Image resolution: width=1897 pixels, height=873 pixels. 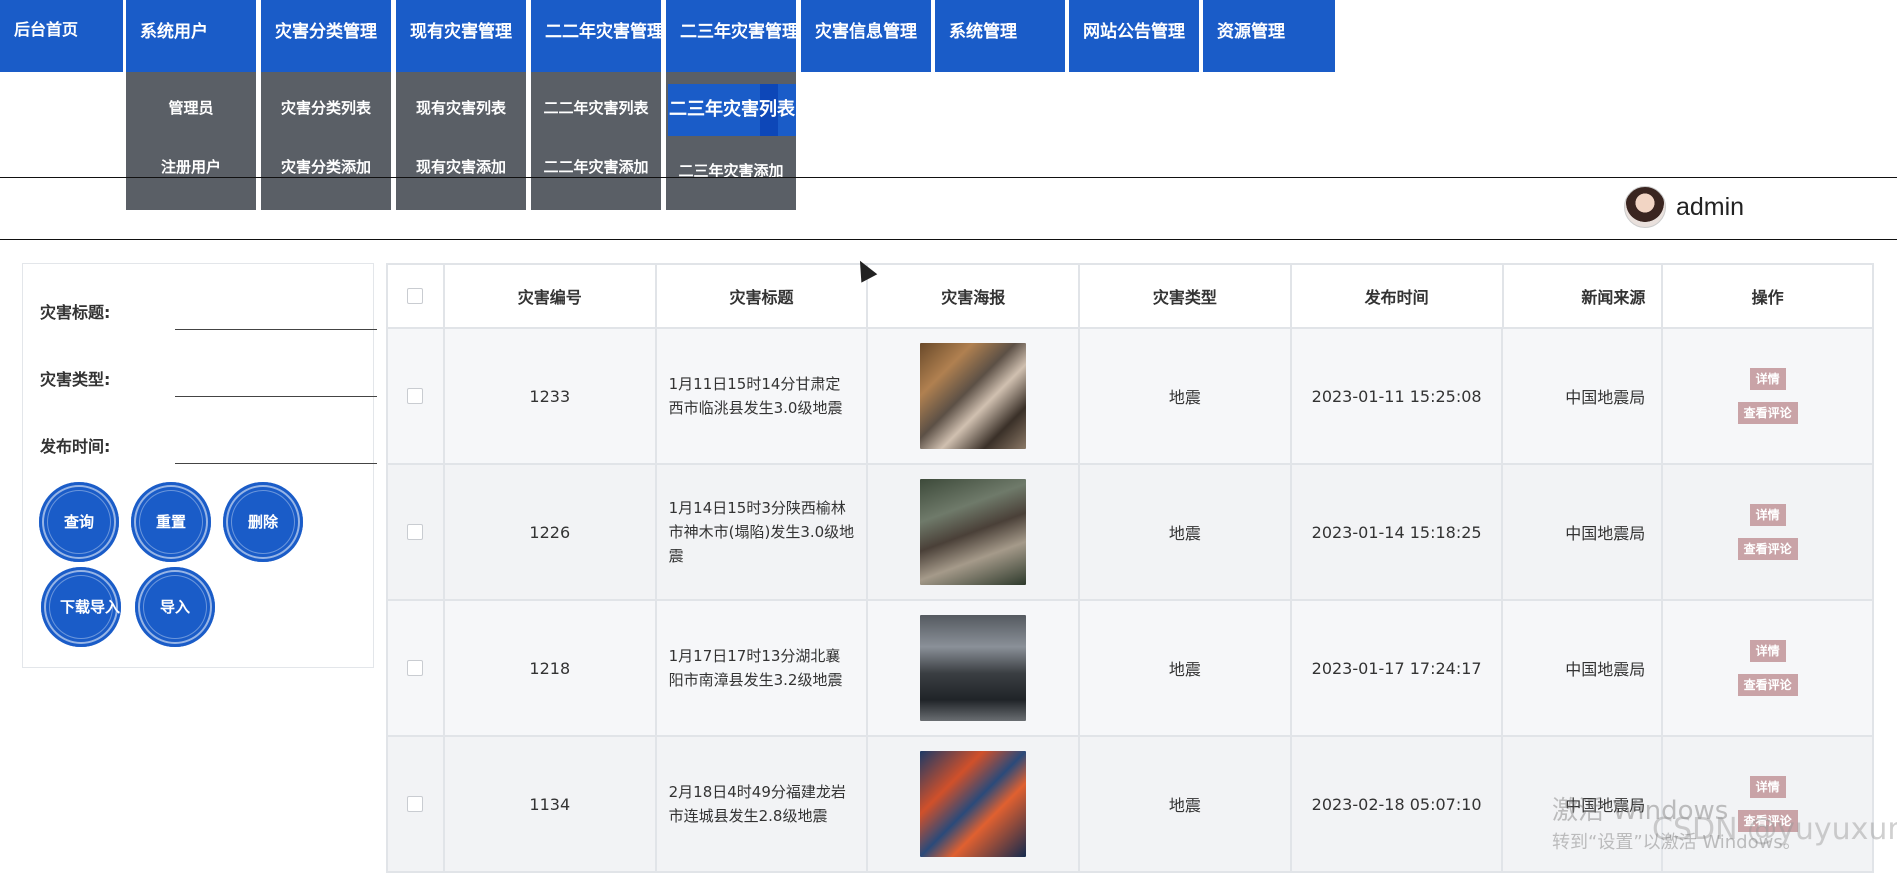 What do you see at coordinates (1710, 207) in the screenshot?
I see `user-name: admin` at bounding box center [1710, 207].